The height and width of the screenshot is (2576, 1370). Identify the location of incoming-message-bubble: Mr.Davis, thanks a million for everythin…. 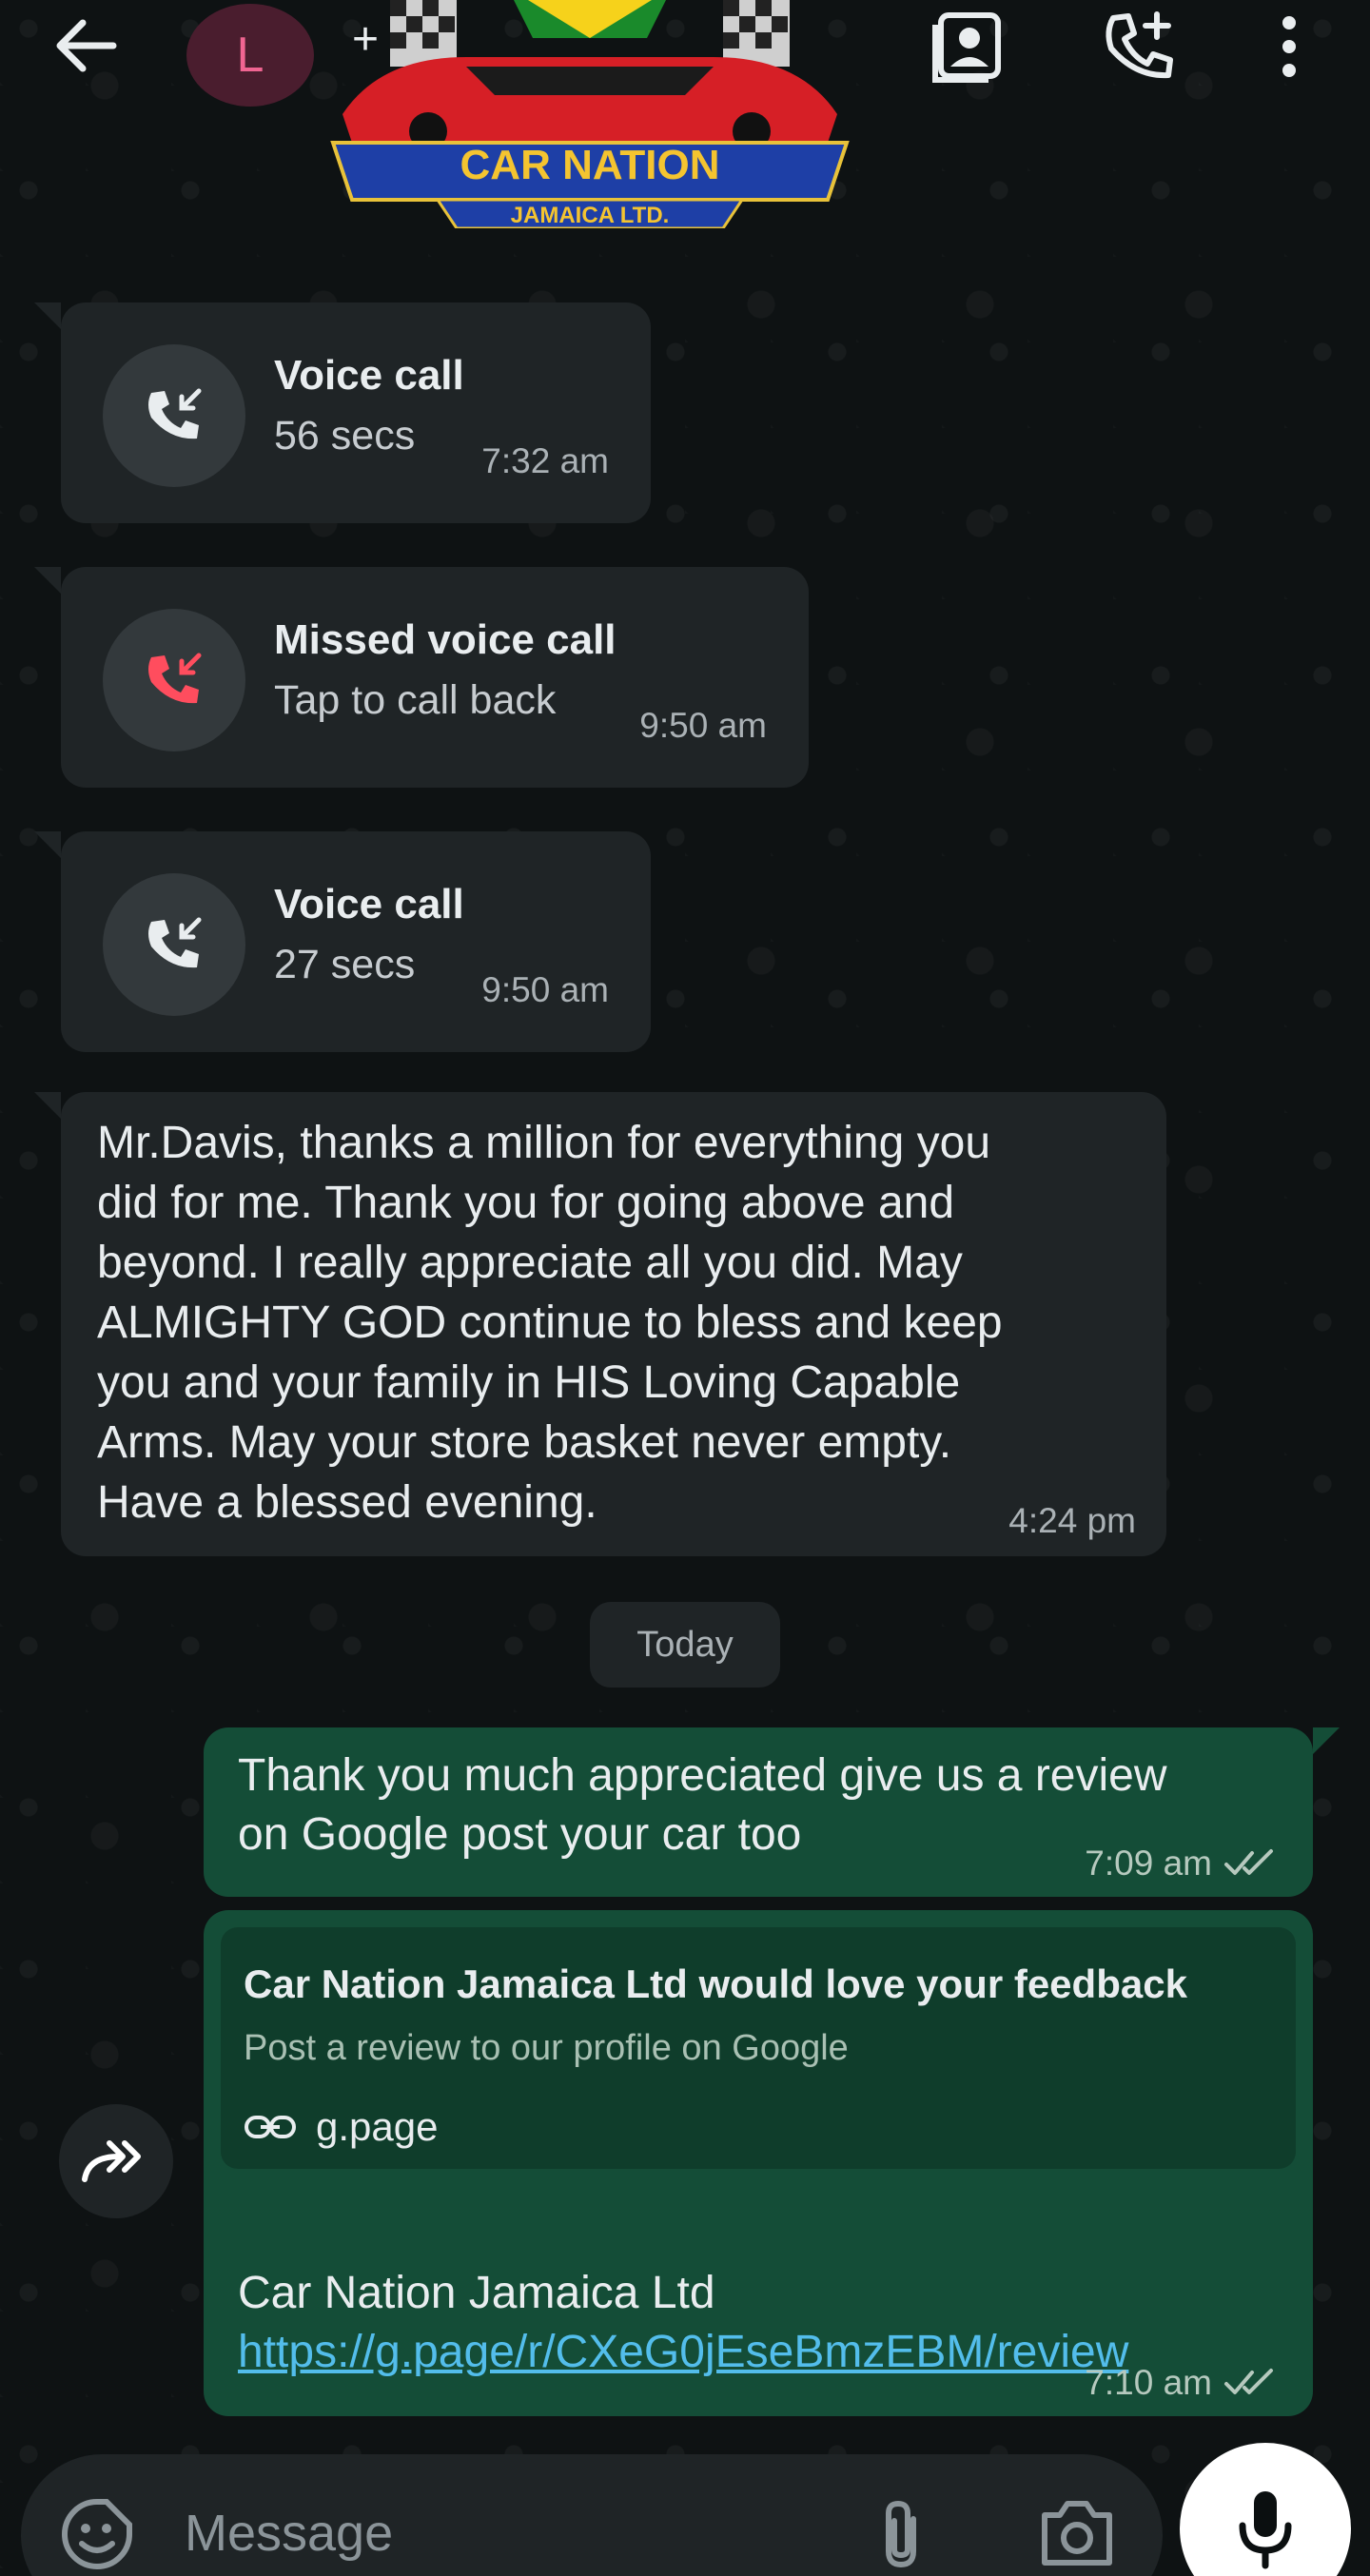
(600, 1324).